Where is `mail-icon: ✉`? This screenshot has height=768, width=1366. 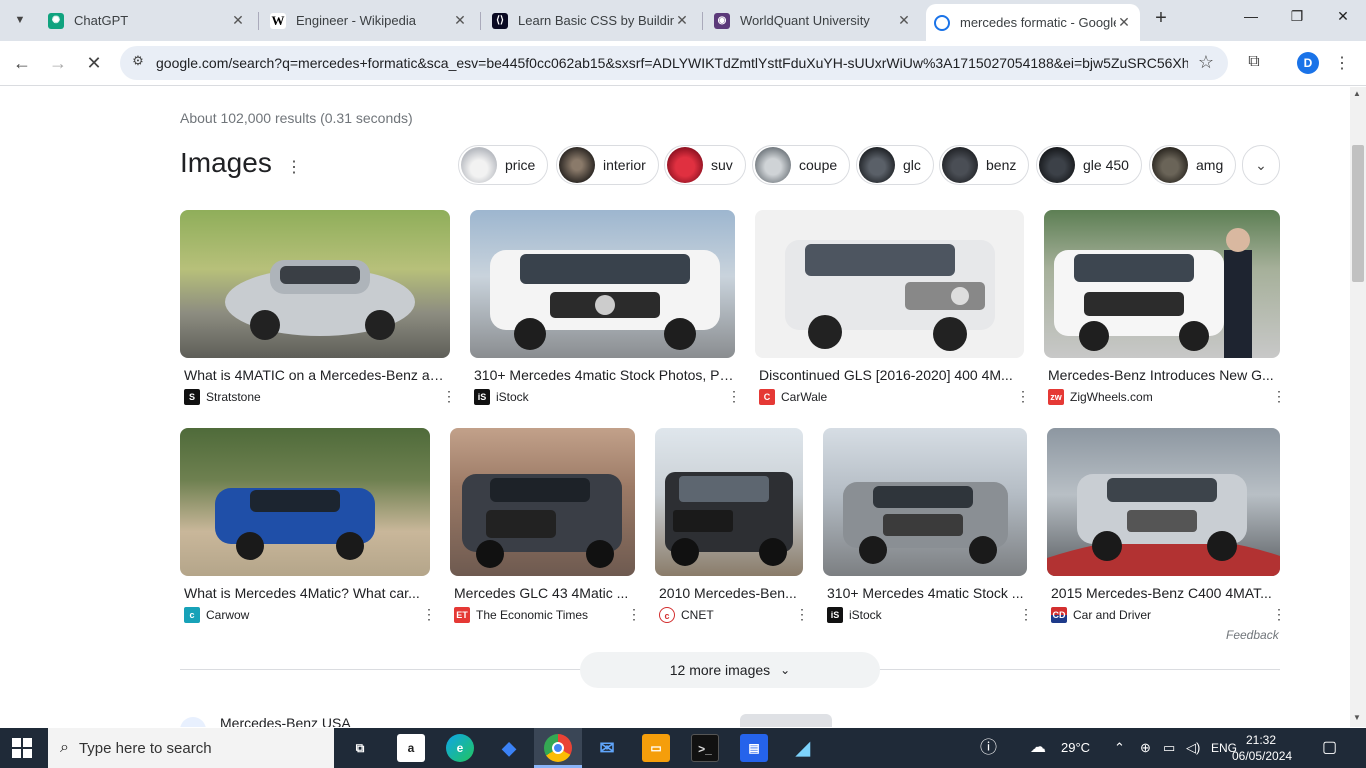 mail-icon: ✉ is located at coordinates (607, 748).